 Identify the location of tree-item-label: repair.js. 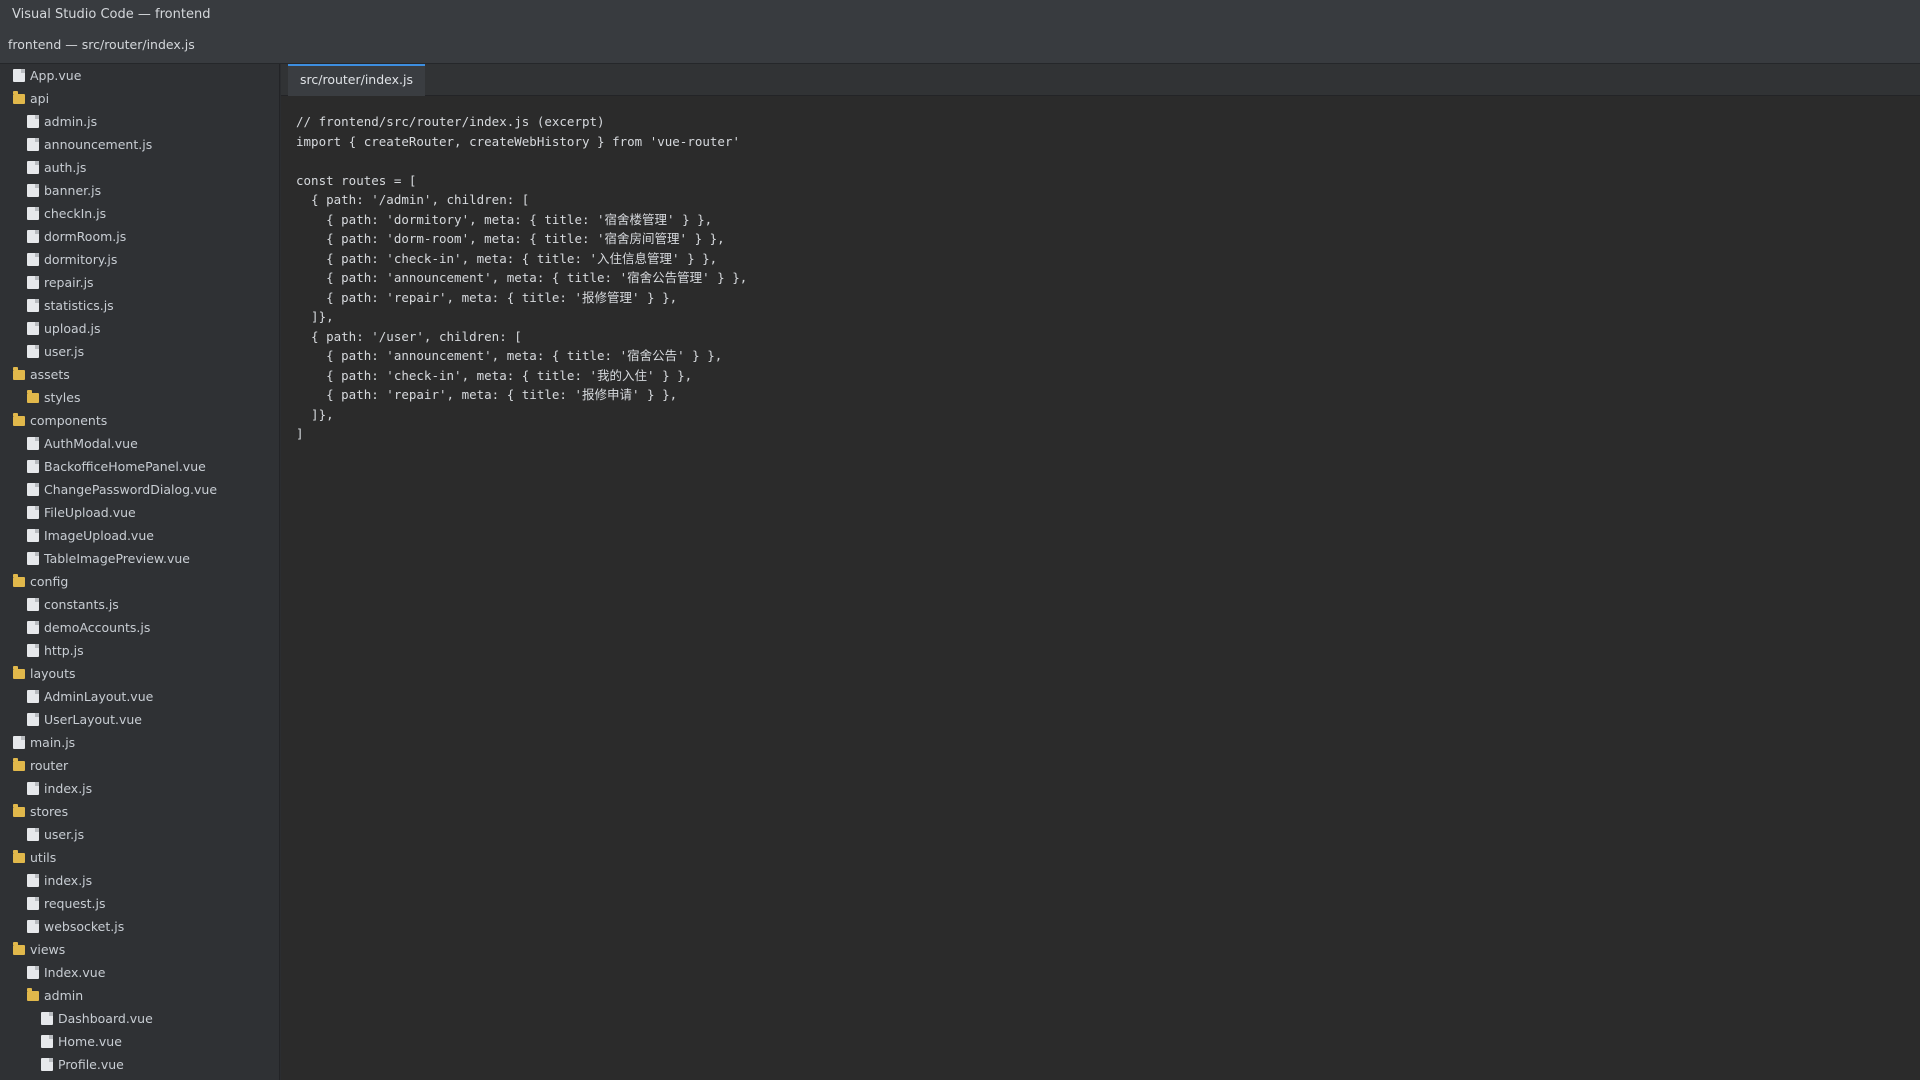
(69, 282).